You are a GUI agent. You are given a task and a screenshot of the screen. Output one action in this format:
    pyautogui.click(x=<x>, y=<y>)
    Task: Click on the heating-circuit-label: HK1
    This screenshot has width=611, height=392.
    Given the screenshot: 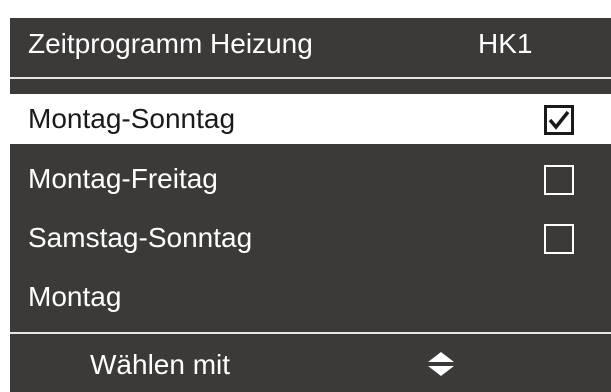 What is the action you would take?
    pyautogui.click(x=505, y=43)
    